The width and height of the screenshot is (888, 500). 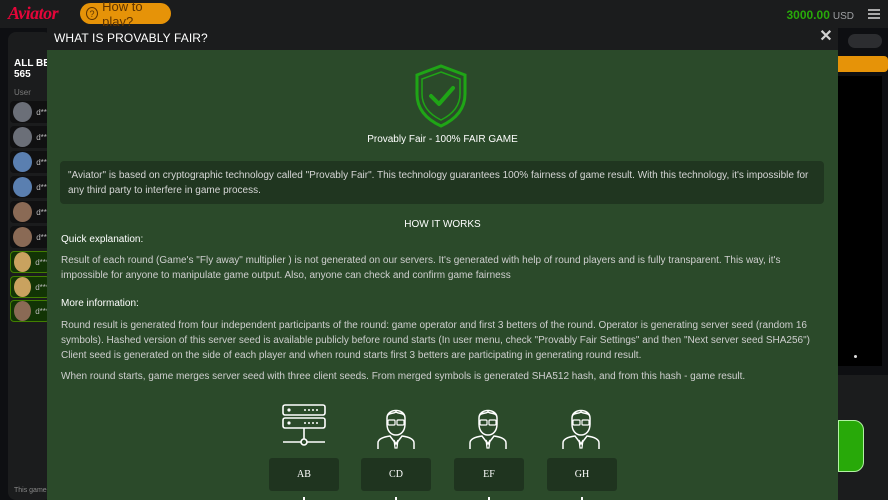 What do you see at coordinates (860, 221) in the screenshot?
I see `game-canvas` at bounding box center [860, 221].